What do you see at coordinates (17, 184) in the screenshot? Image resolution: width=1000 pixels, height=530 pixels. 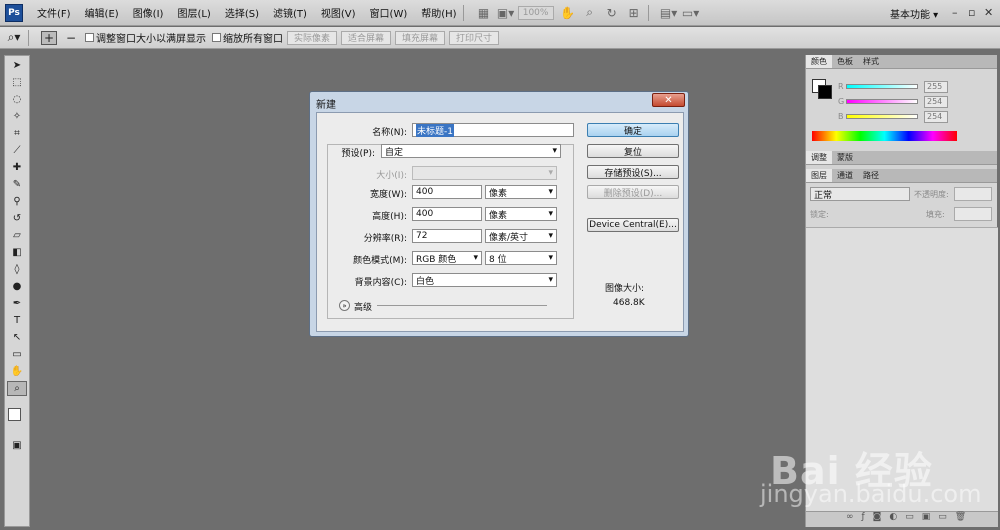 I see `brush-tool-icon: ✎` at bounding box center [17, 184].